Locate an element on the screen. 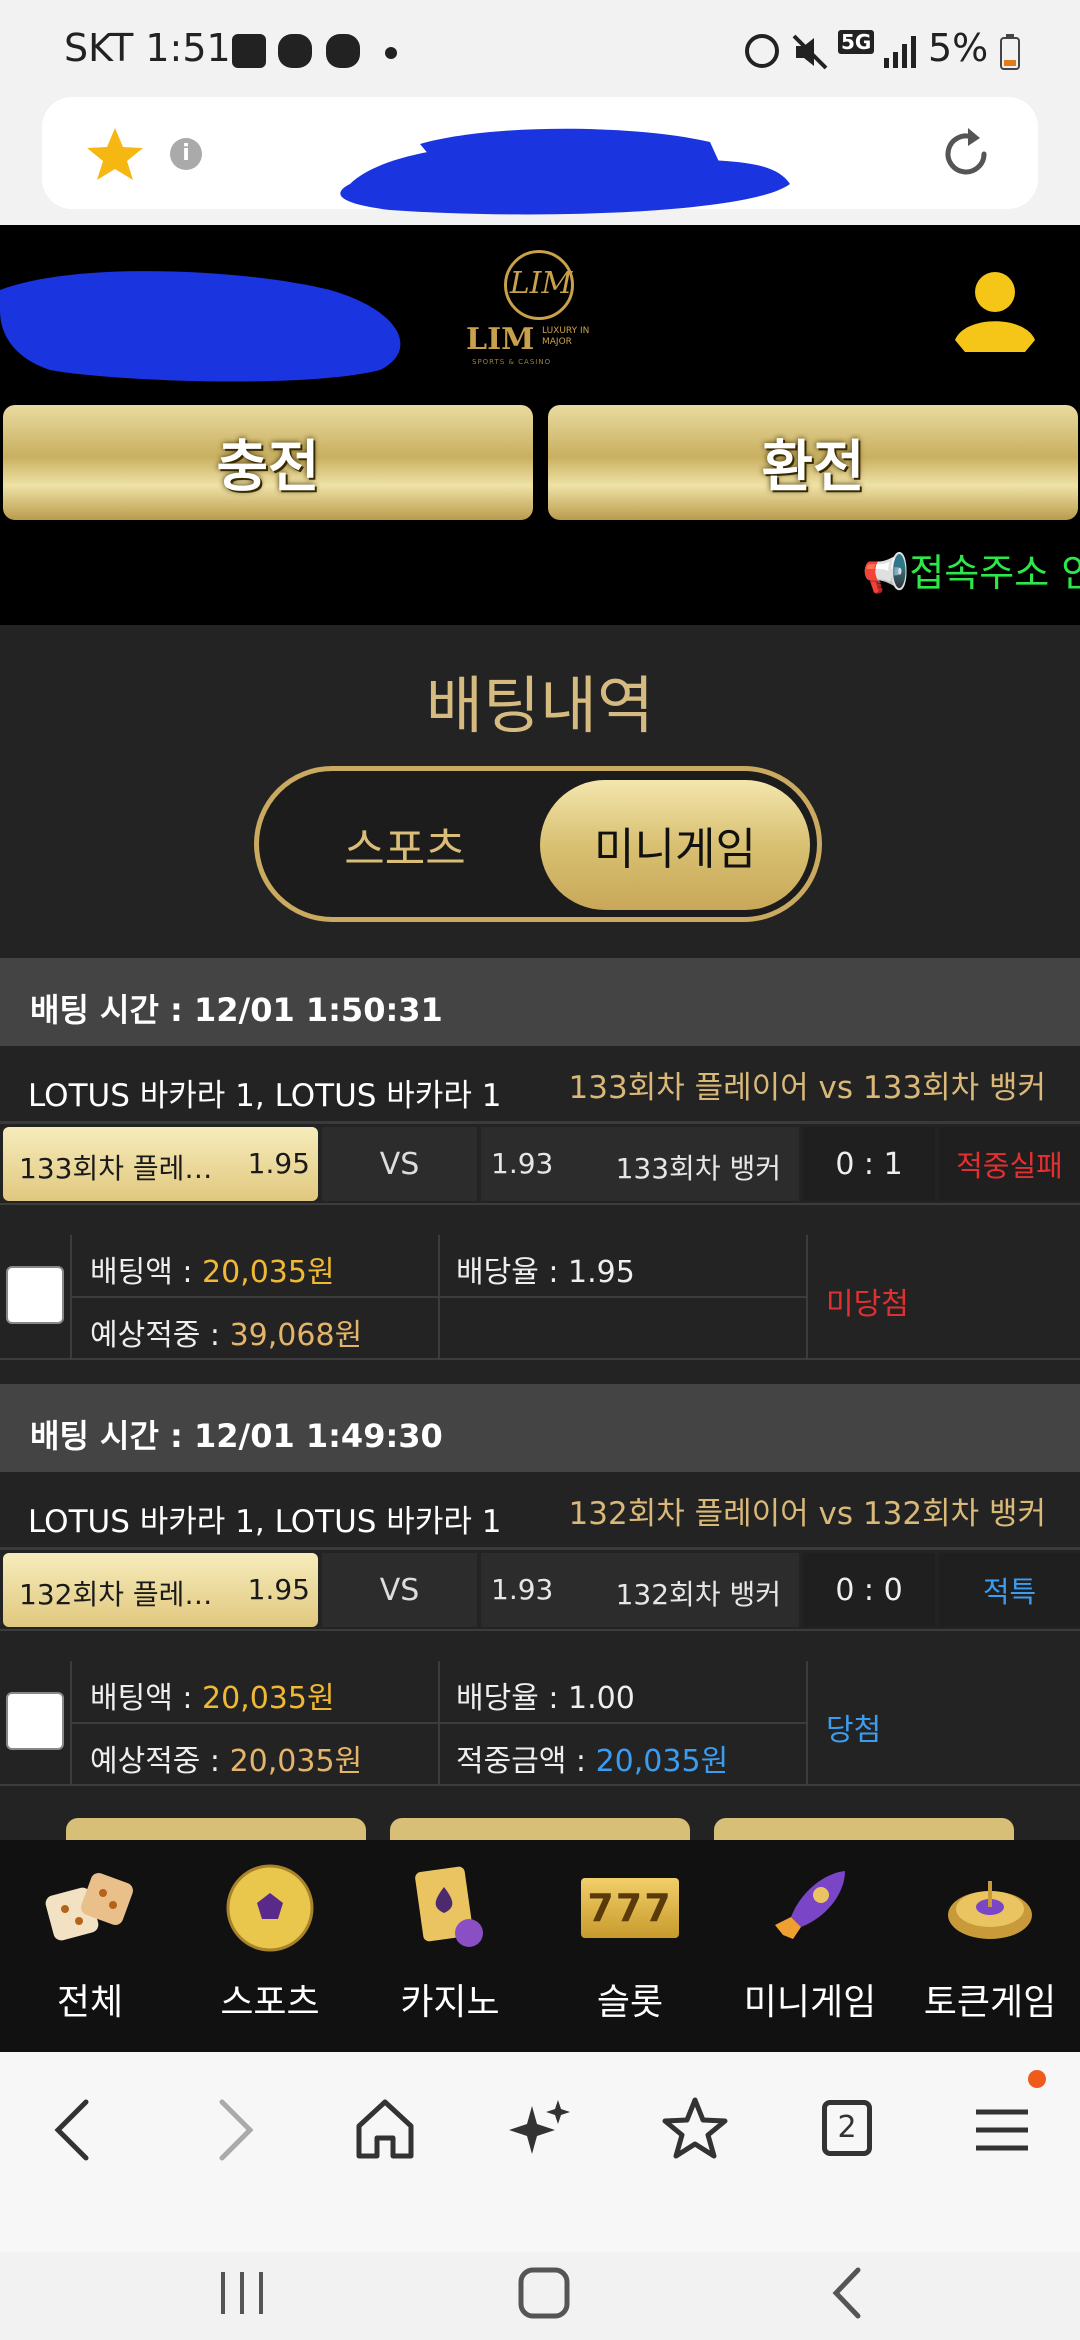  pick-away: 1.93 132회차 뱅커 is located at coordinates (640, 1590).